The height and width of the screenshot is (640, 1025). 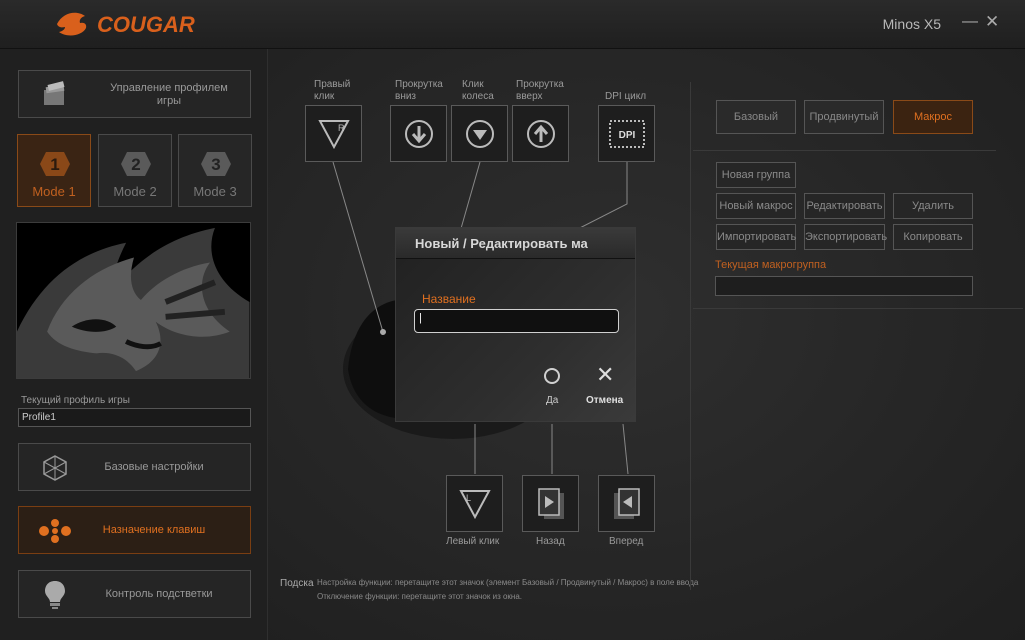 What do you see at coordinates (756, 237) in the screenshot?
I see `import-macro-button: Импортировать` at bounding box center [756, 237].